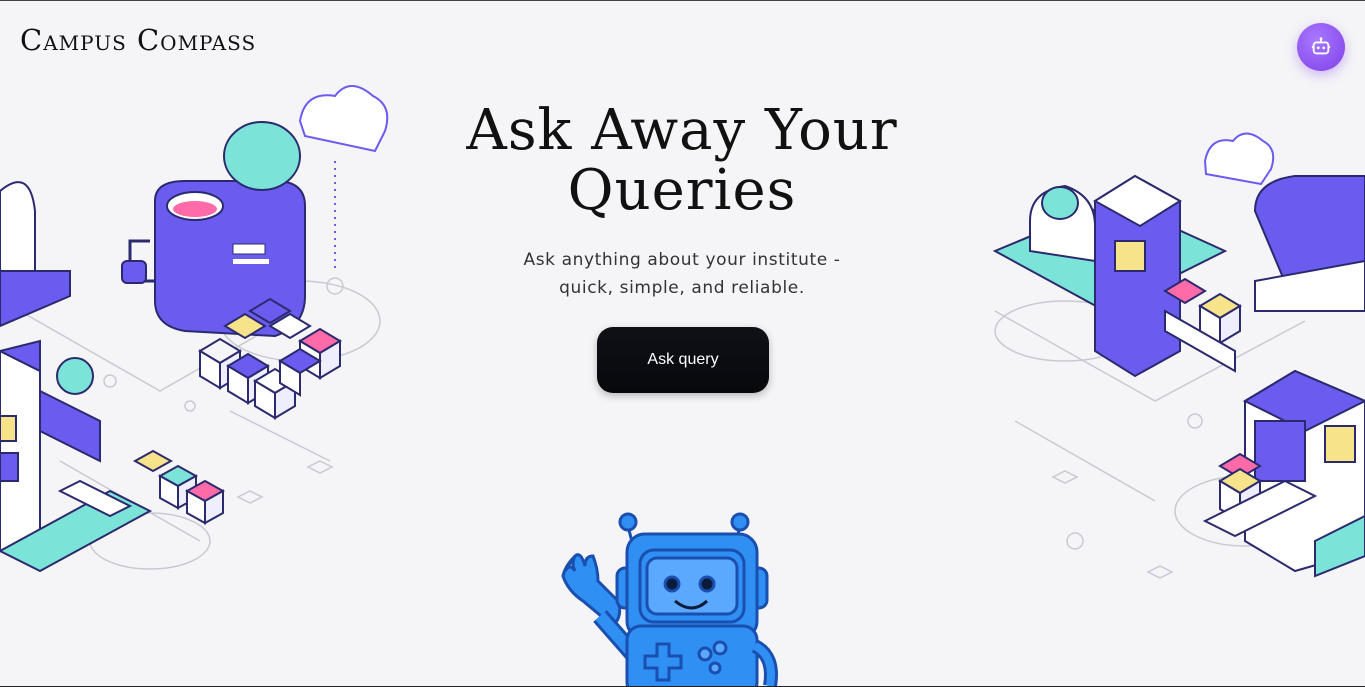 The width and height of the screenshot is (1365, 687). I want to click on brand-logo: Campus Compass, so click(138, 40).